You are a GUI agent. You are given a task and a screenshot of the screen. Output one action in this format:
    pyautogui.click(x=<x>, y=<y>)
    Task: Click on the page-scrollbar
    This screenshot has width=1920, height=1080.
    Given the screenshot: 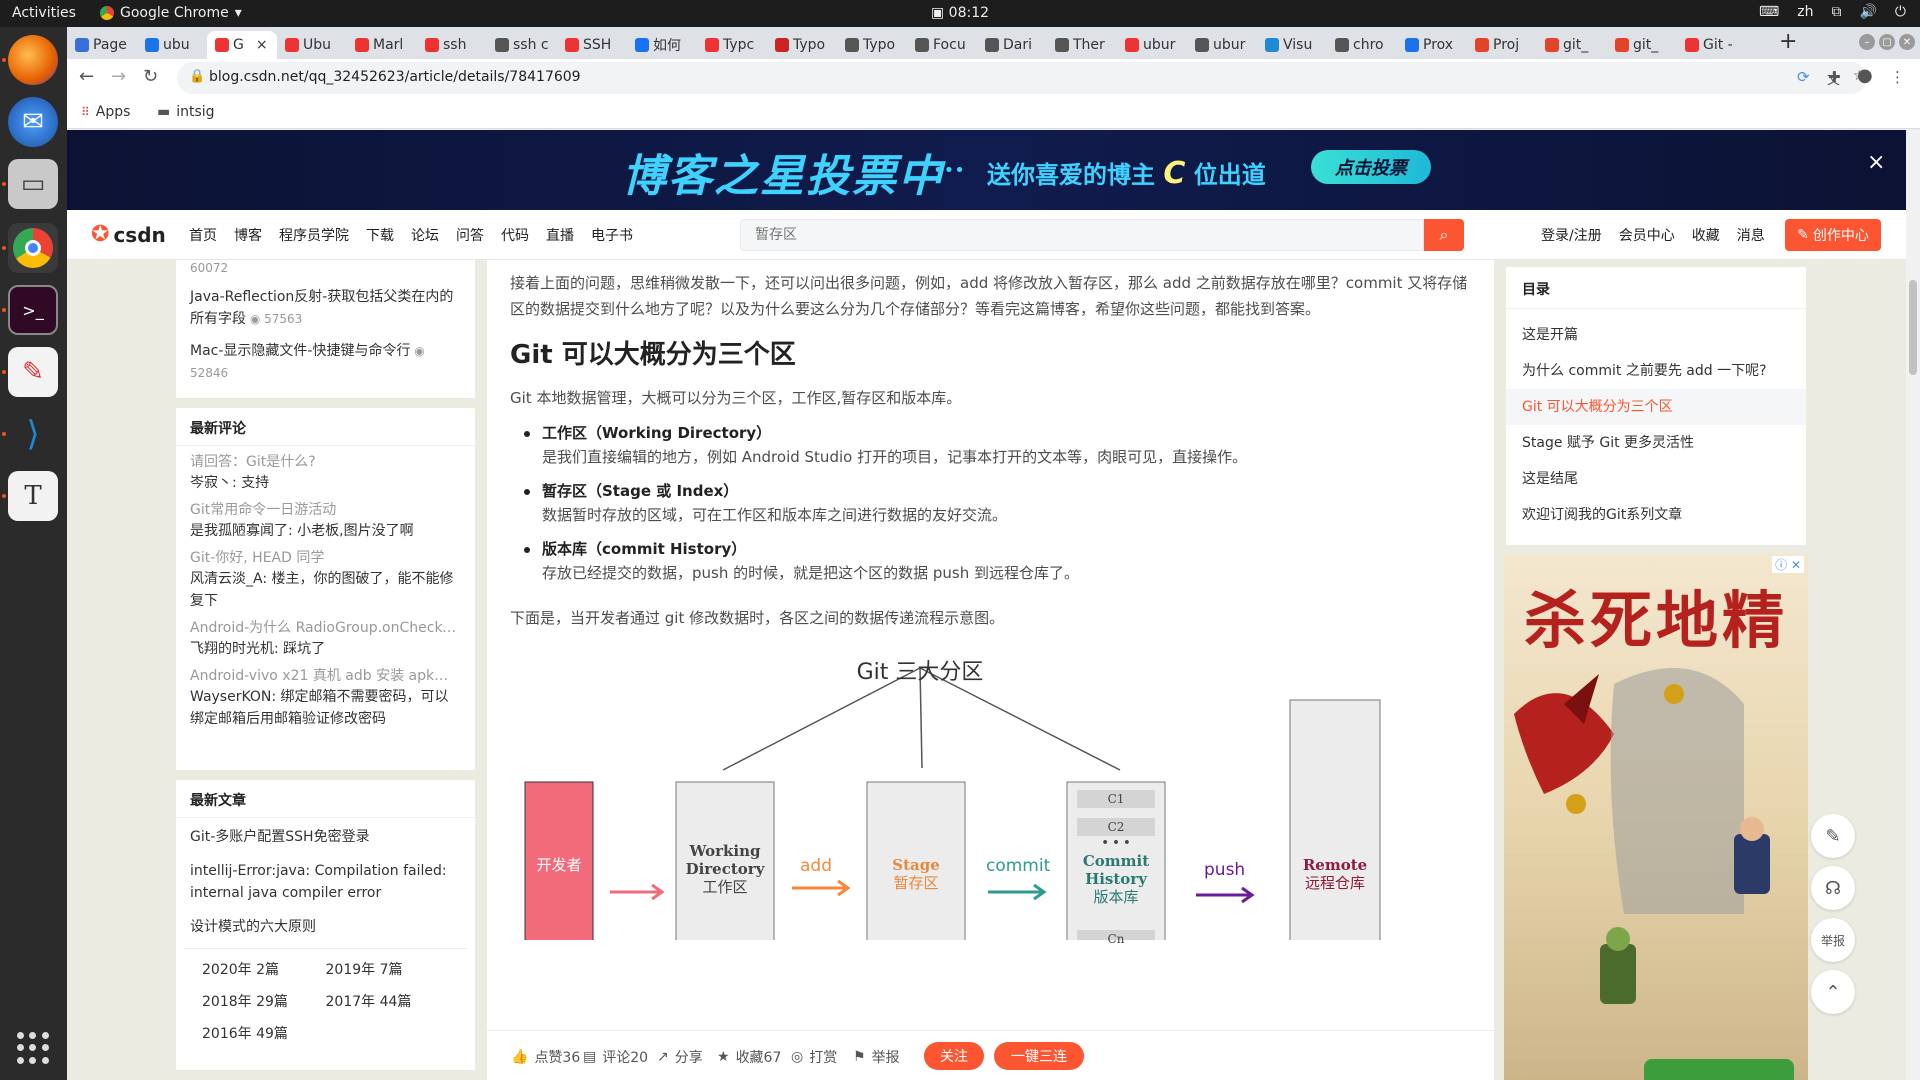 What is the action you would take?
    pyautogui.click(x=1913, y=605)
    